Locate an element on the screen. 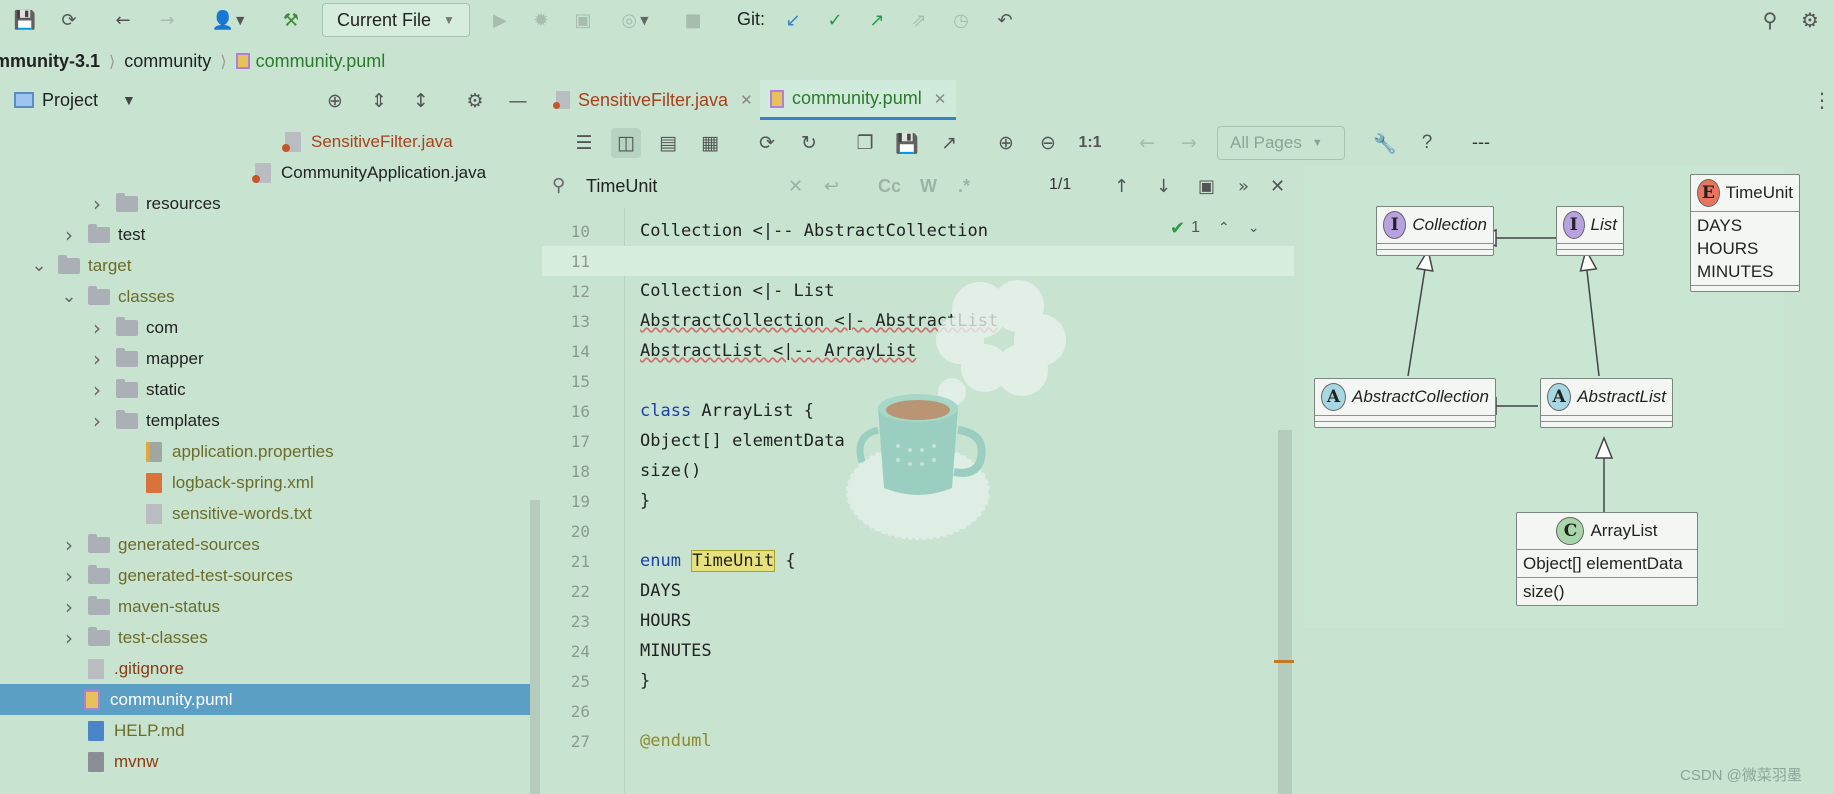 The width and height of the screenshot is (1834, 794). profile-icon: ◎ ▼ is located at coordinates (635, 20).